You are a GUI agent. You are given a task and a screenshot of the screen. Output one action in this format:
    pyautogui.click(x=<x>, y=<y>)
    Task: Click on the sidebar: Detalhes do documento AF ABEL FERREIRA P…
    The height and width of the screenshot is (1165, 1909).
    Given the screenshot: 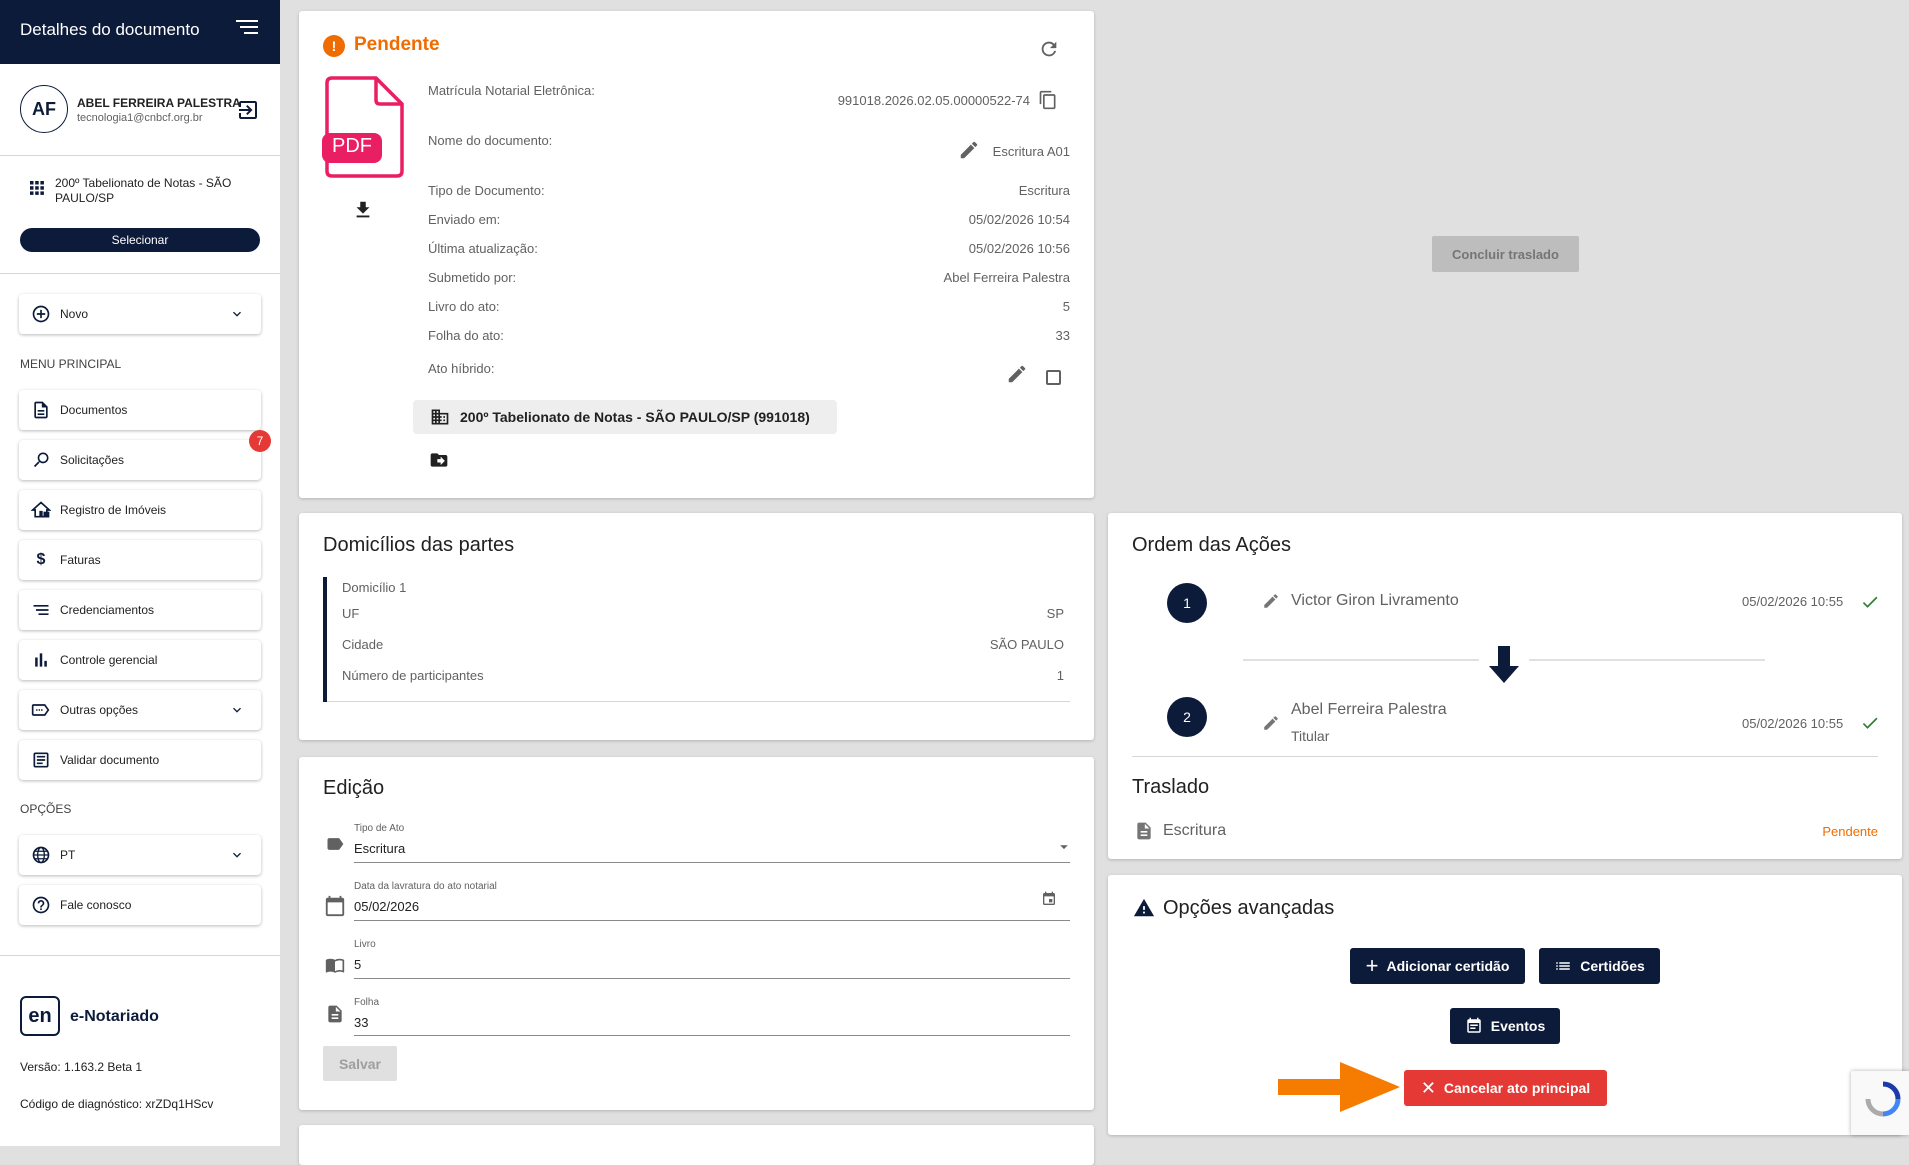 What is the action you would take?
    pyautogui.click(x=140, y=573)
    